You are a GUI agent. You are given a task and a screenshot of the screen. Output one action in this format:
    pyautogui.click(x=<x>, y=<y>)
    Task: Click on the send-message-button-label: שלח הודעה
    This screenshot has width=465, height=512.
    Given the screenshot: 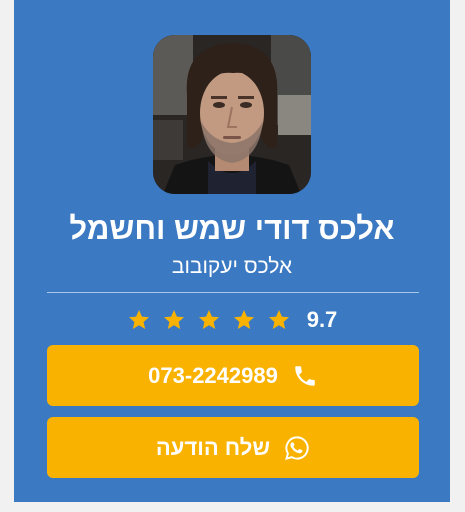 What is the action you would take?
    pyautogui.click(x=213, y=447)
    